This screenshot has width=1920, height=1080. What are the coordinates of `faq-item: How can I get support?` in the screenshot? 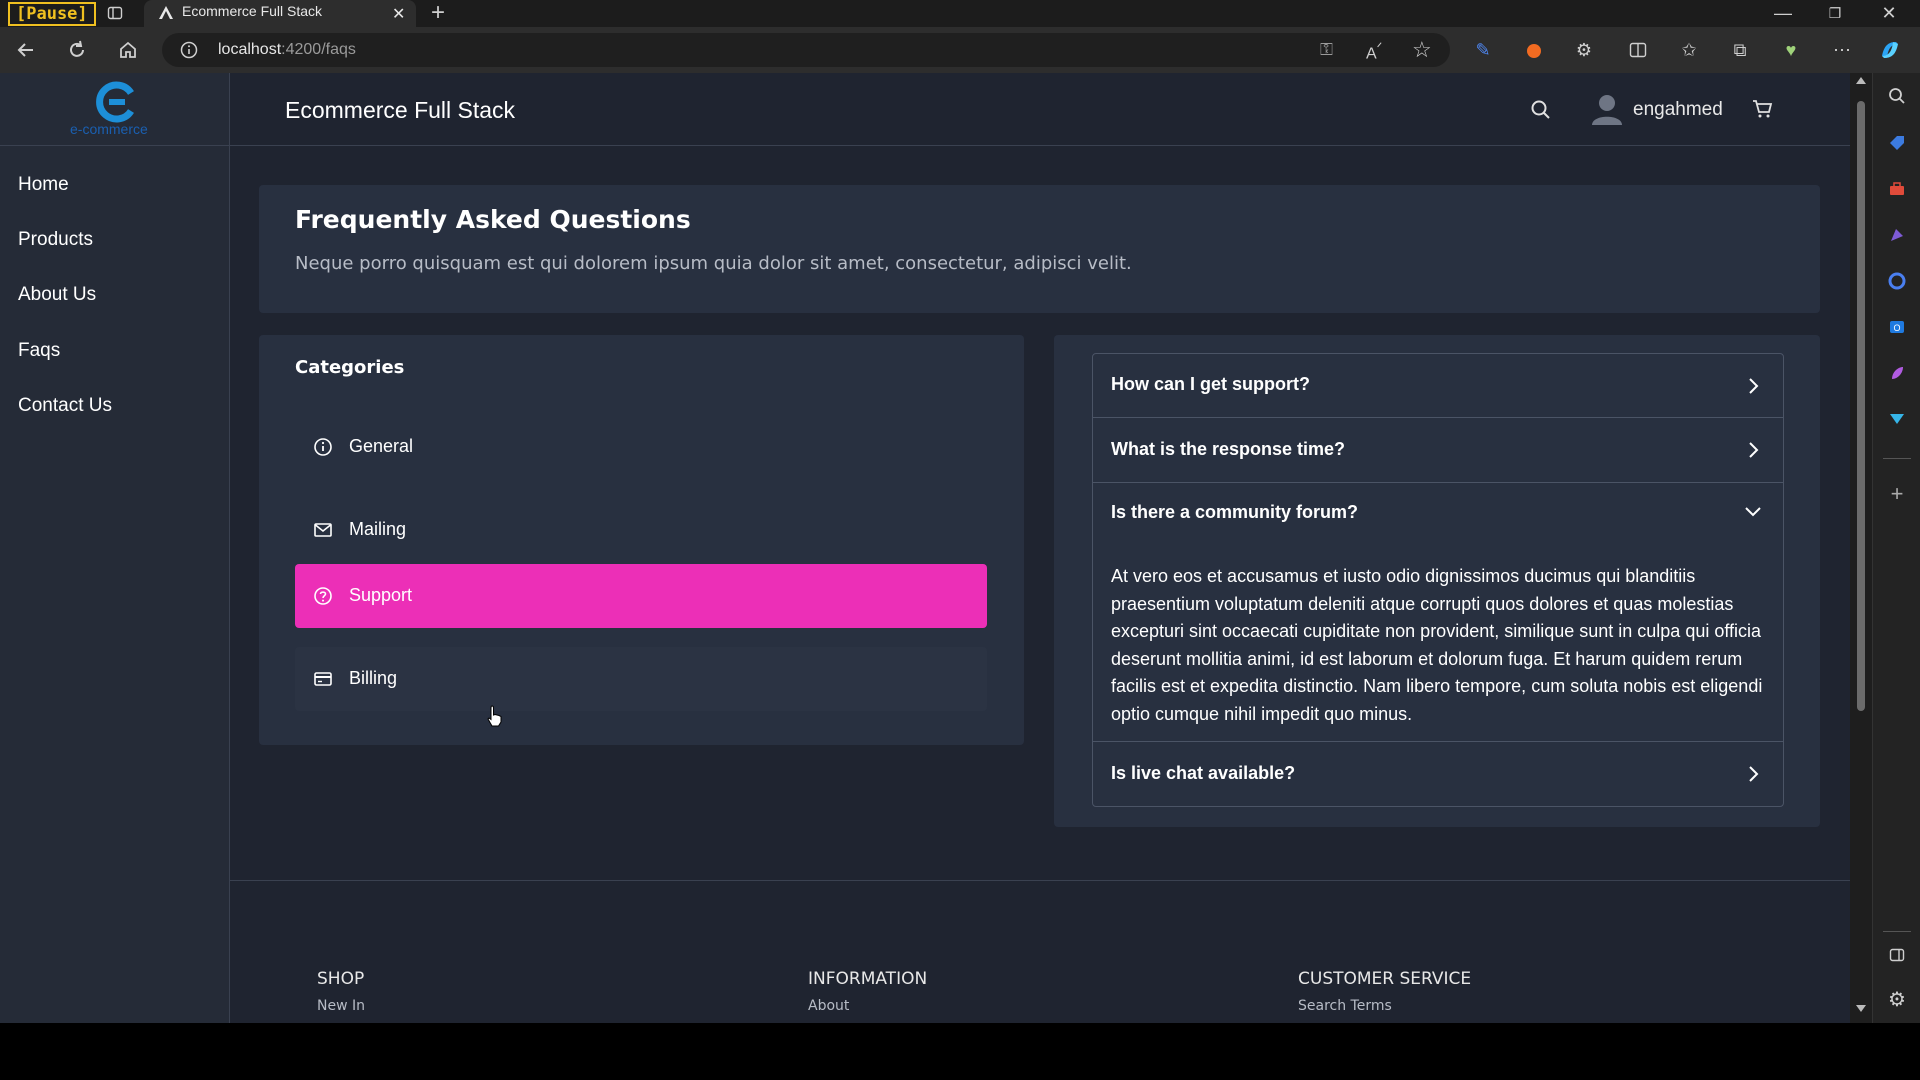 It's located at (1438, 386).